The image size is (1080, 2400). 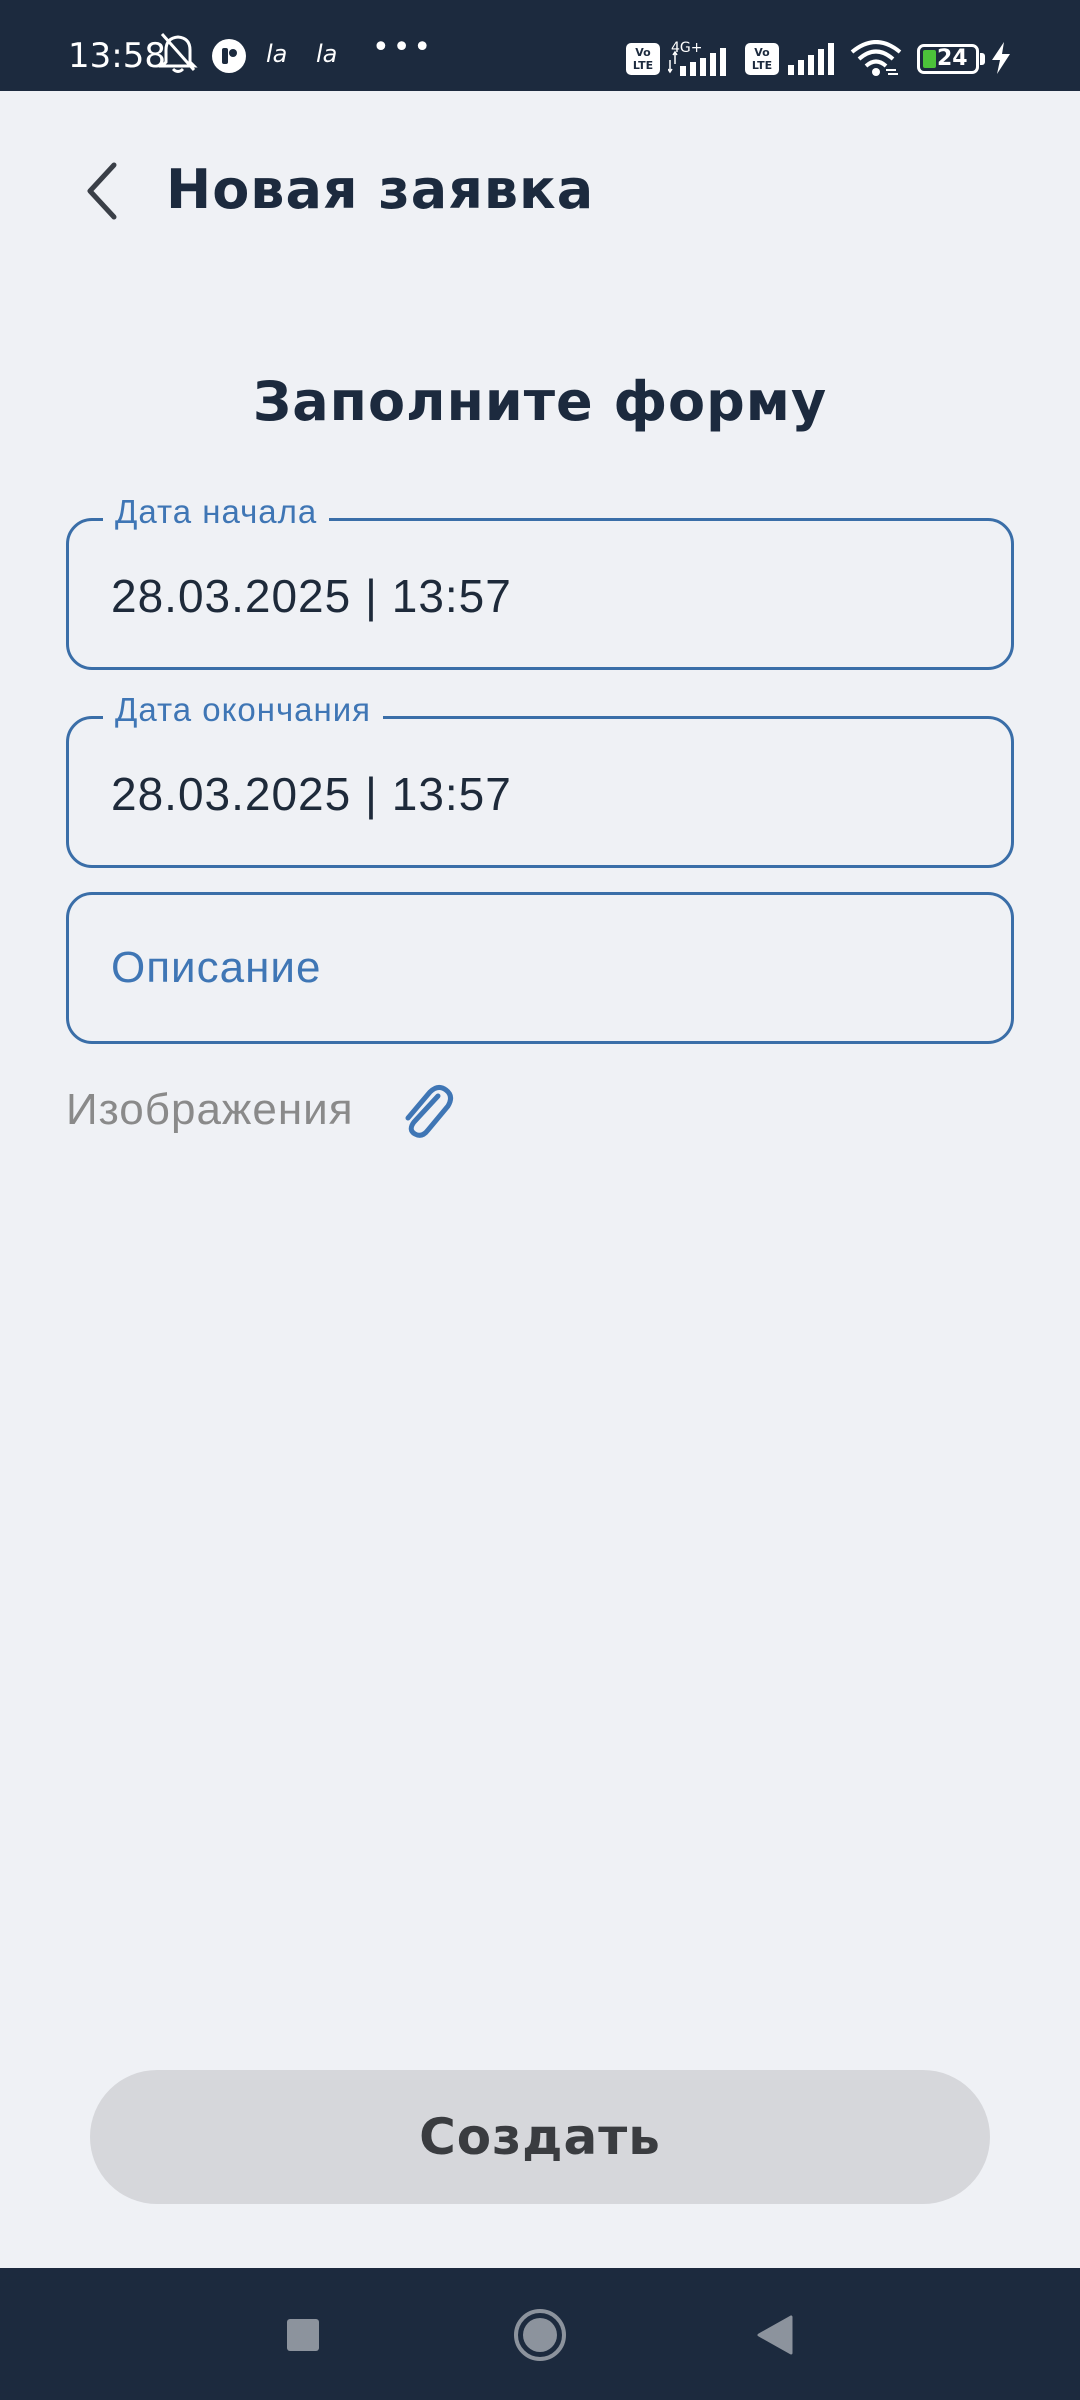 What do you see at coordinates (929, 59) in the screenshot?
I see `battery-fill` at bounding box center [929, 59].